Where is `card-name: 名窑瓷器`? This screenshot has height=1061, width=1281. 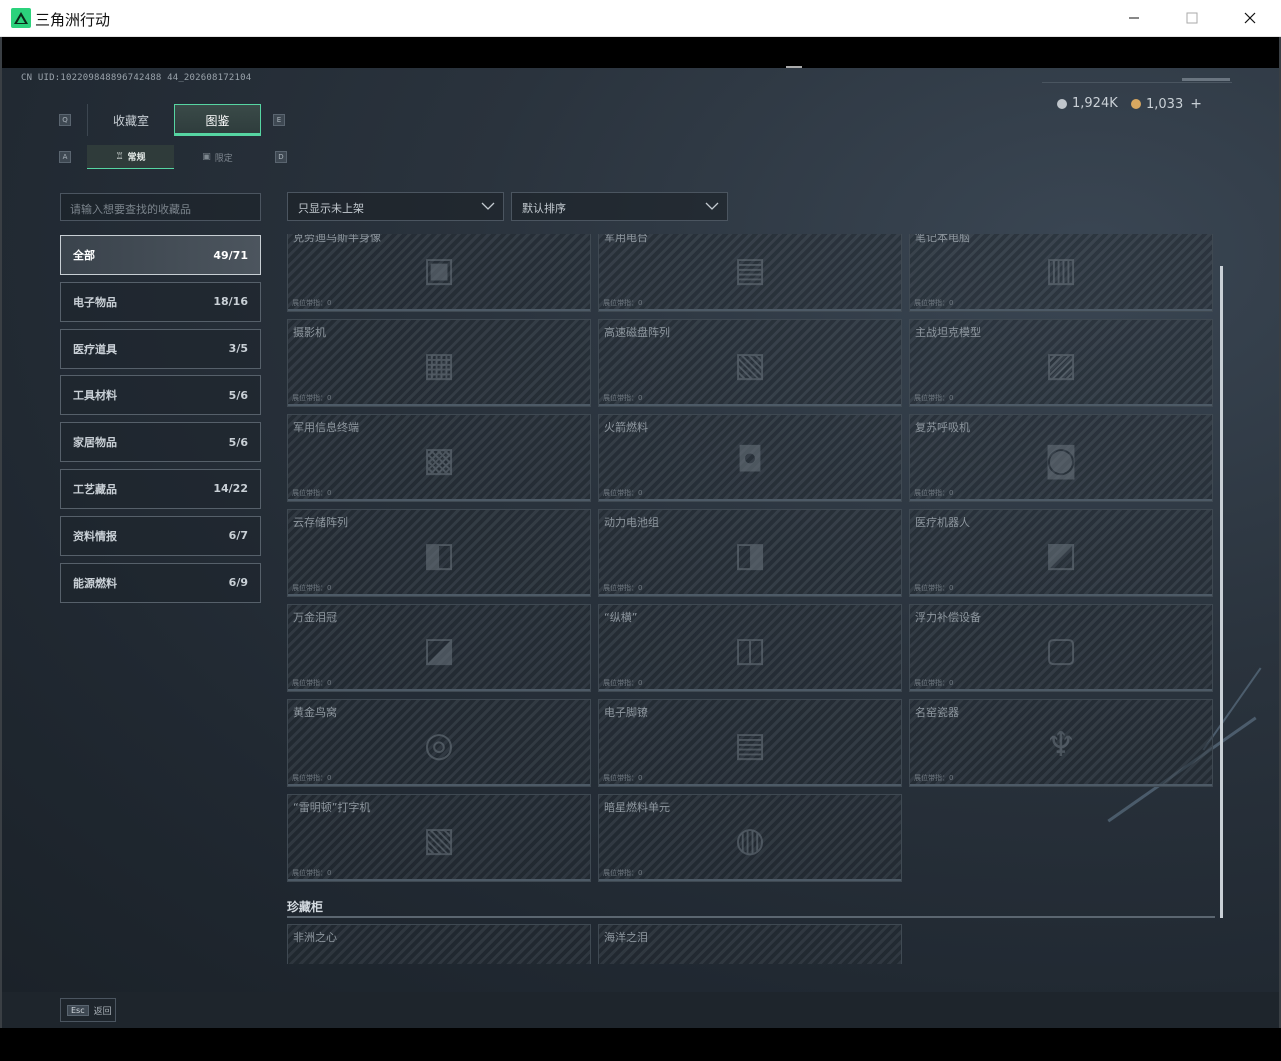
card-name: 名窑瓷器 is located at coordinates (937, 712).